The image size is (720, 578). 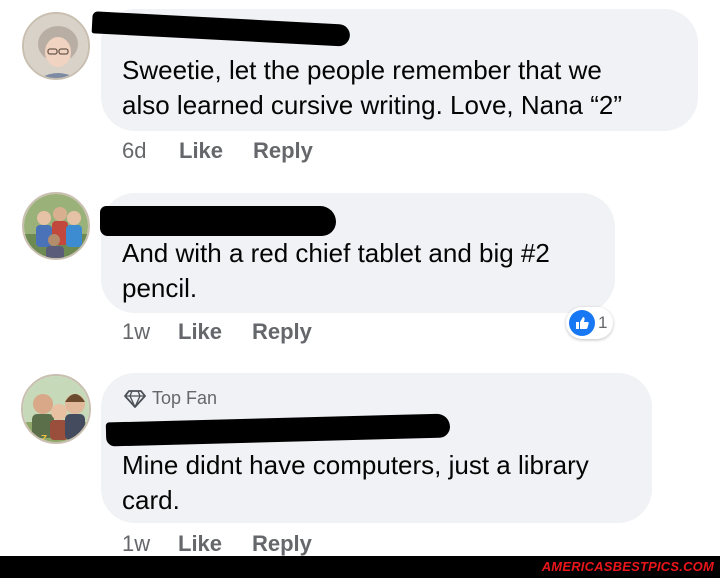 I want to click on top-fan-badge: Top Fan, so click(x=170, y=398).